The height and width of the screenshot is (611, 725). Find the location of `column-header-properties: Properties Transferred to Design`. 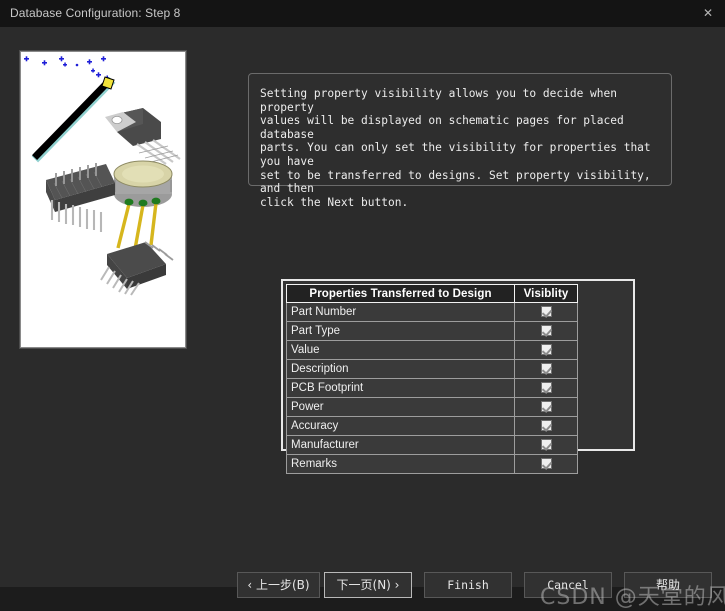

column-header-properties: Properties Transferred to Design is located at coordinates (400, 293).